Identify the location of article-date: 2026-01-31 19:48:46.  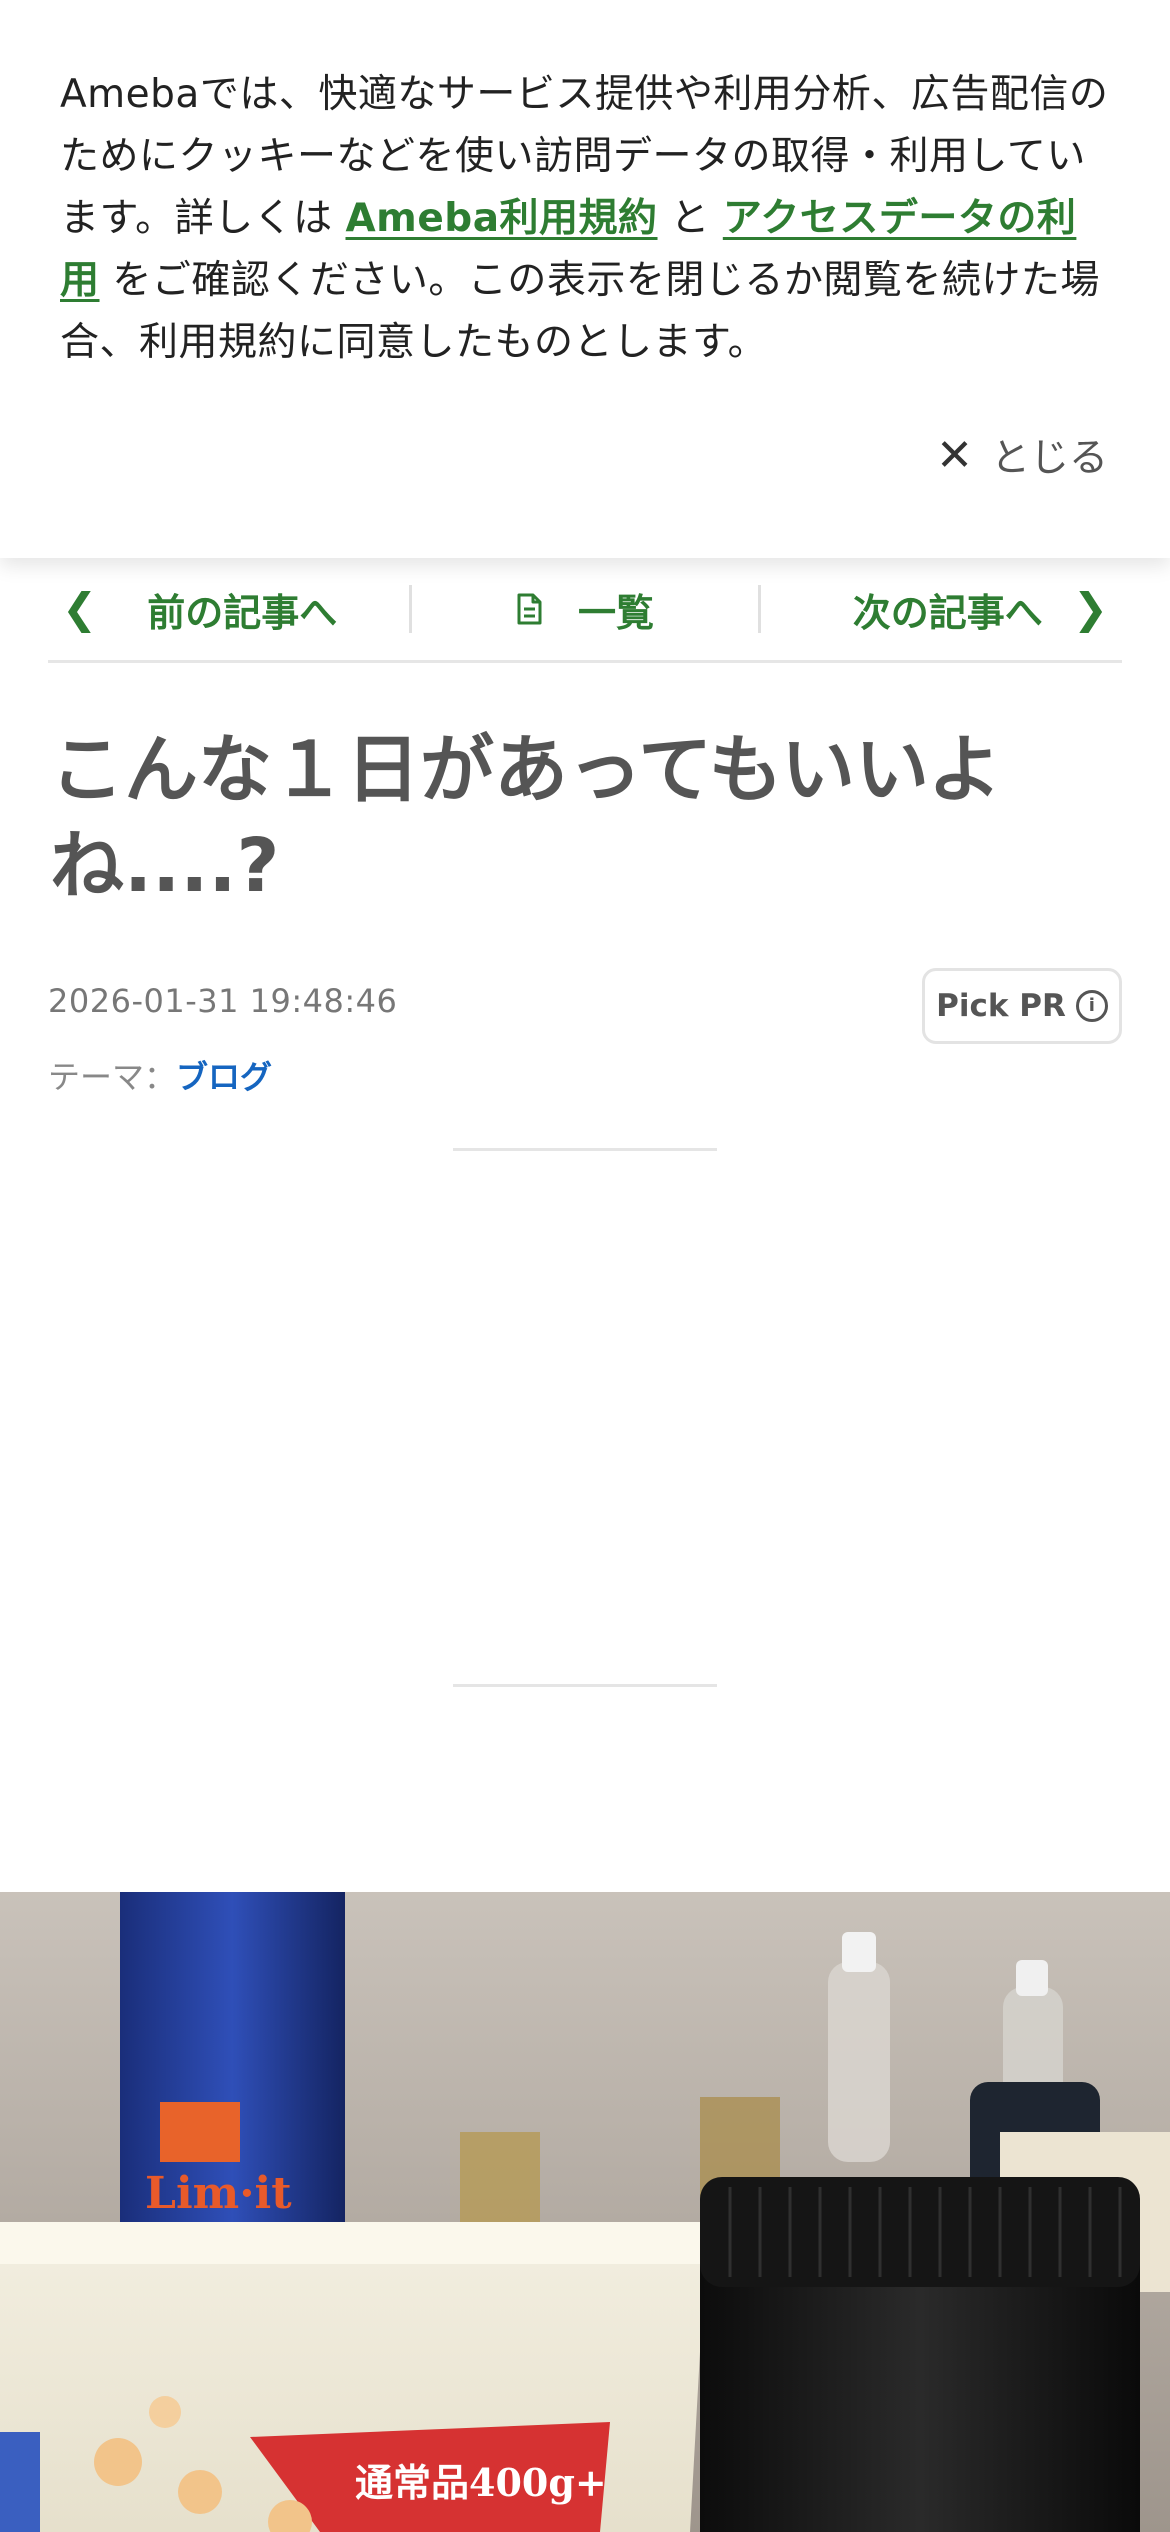
(223, 1001).